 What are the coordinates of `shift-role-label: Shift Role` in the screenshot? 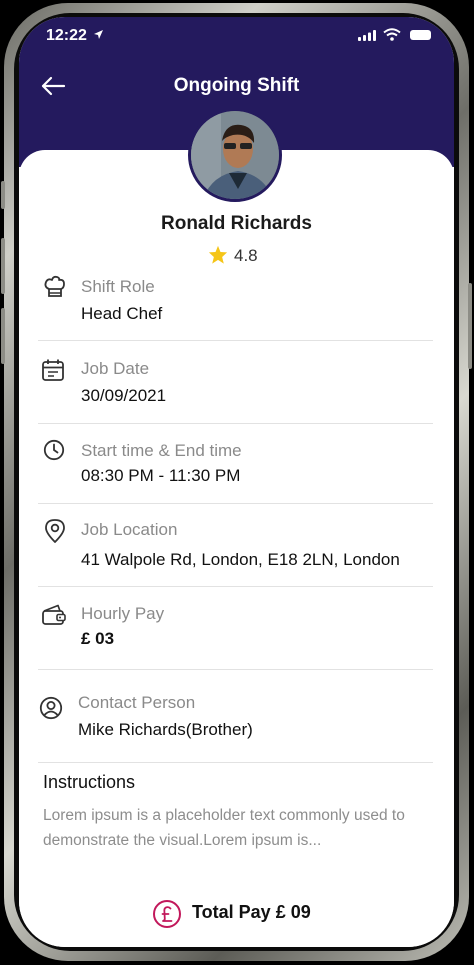 It's located at (118, 286).